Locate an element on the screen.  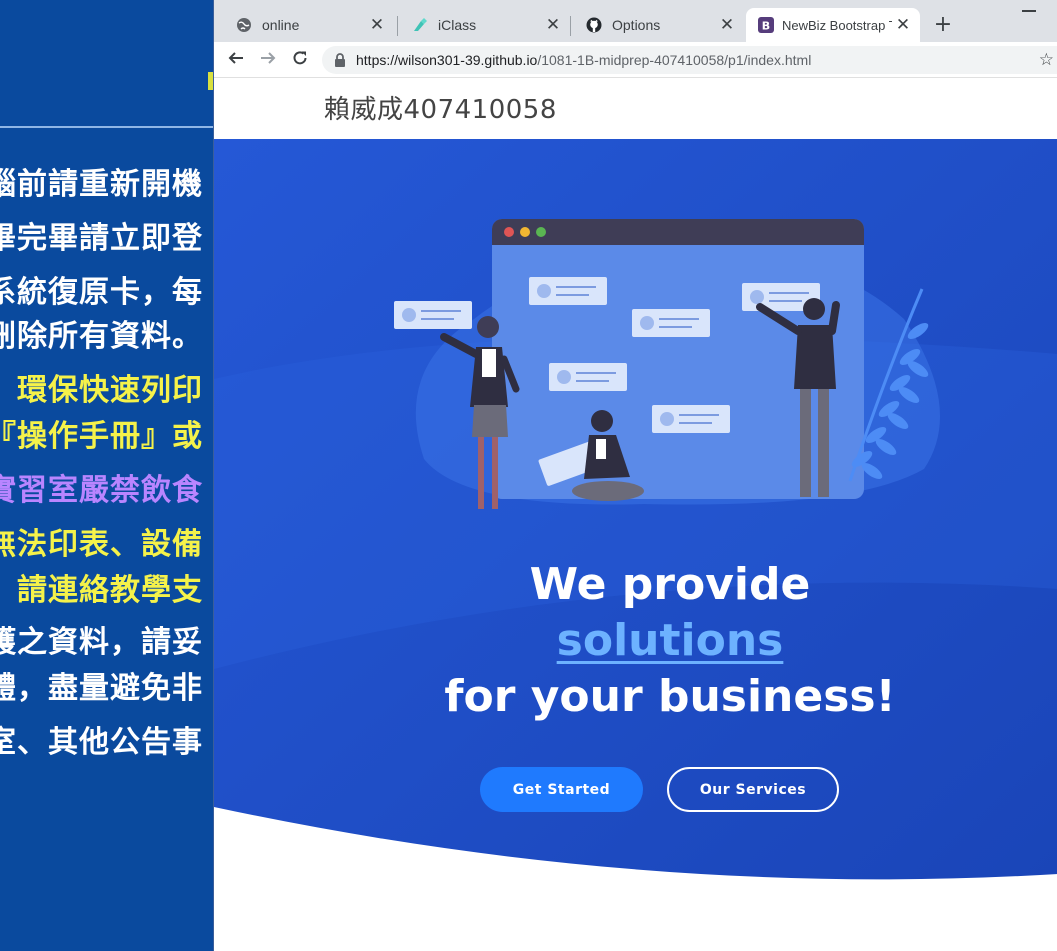
bootstrap-icon: B is located at coordinates (766, 25).